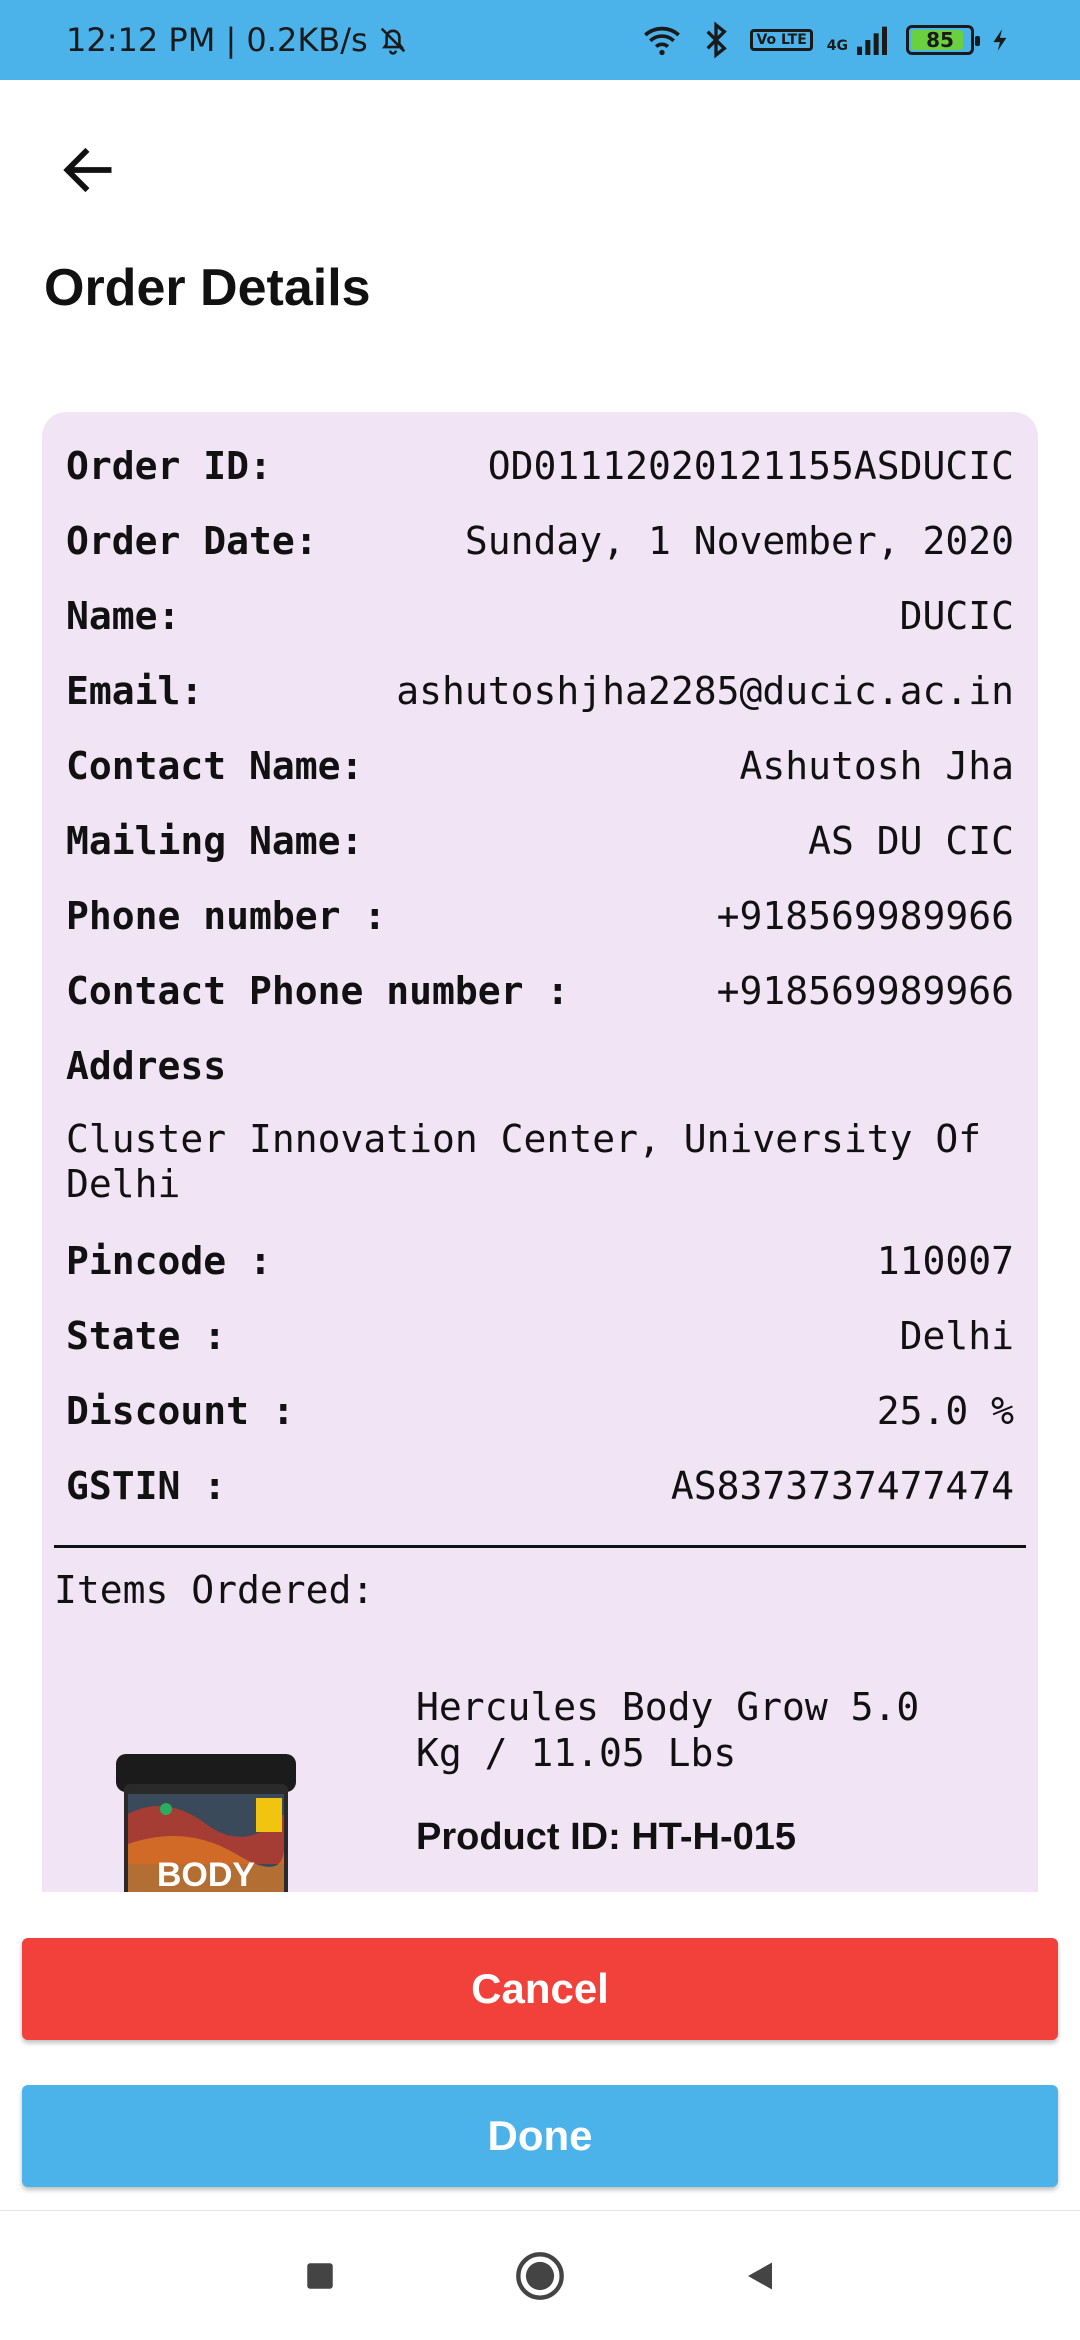  Describe the element at coordinates (146, 1066) in the screenshot. I see `address-label: Address` at that location.